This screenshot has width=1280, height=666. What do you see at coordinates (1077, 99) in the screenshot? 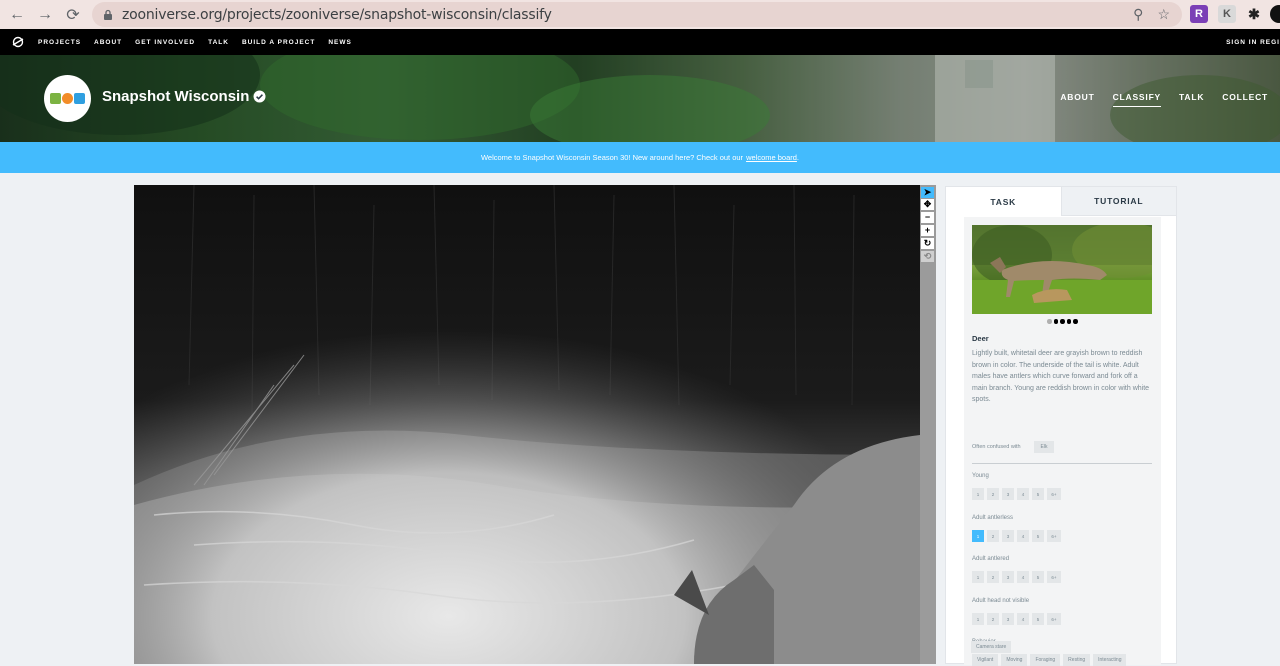
I see `project-nav-about: ABOUT` at bounding box center [1077, 99].